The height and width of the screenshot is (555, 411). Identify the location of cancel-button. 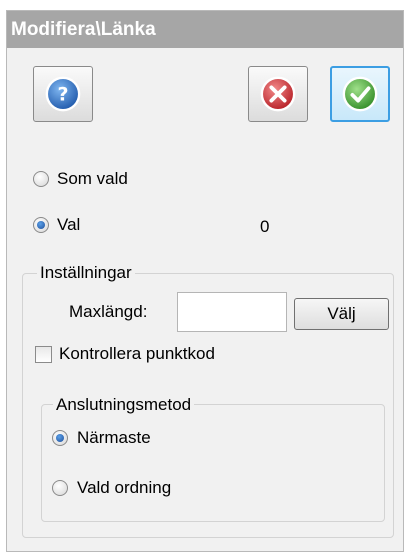
(278, 94).